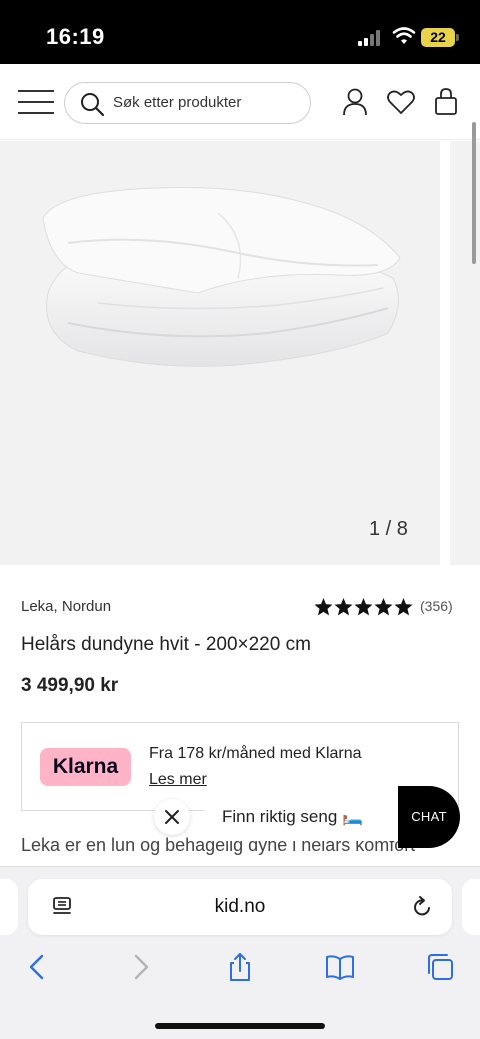 This screenshot has width=480, height=1039. I want to click on rating-stars, so click(364, 607).